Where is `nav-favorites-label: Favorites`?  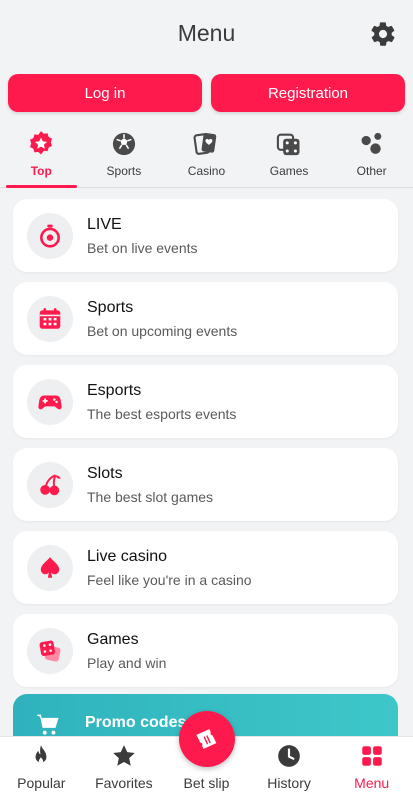
nav-favorites-label: Favorites is located at coordinates (124, 783).